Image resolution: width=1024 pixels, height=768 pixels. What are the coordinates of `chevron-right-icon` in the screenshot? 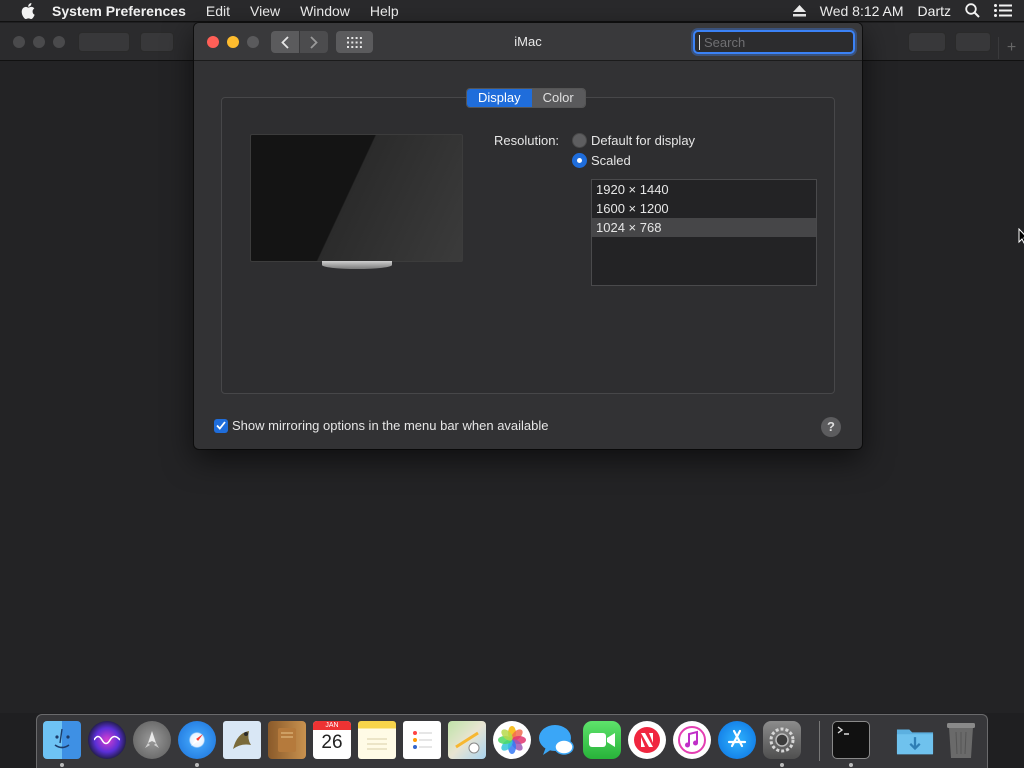 It's located at (314, 42).